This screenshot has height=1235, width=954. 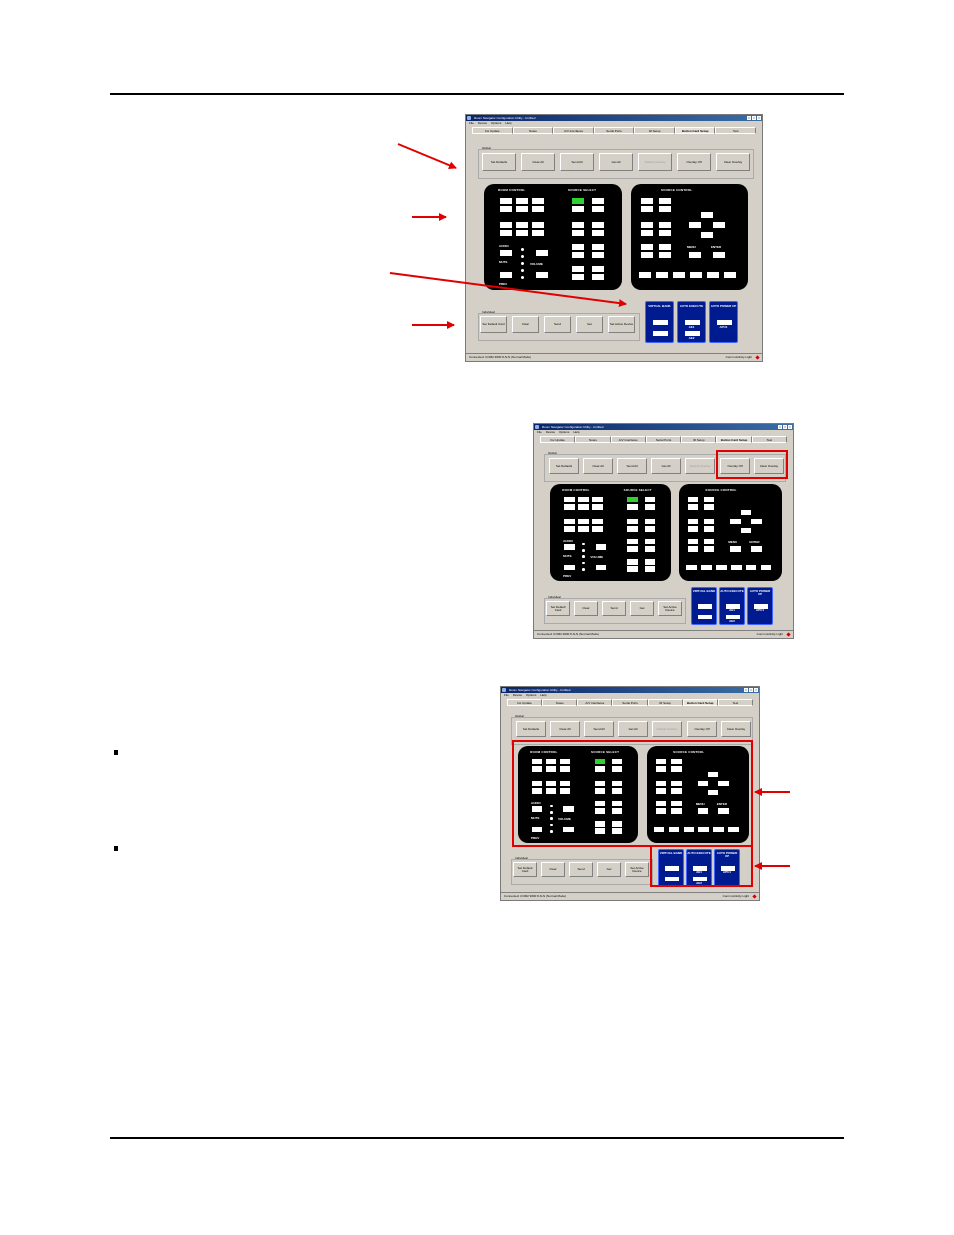 I want to click on arrow-to-virtual-bank, so click(x=508, y=290).